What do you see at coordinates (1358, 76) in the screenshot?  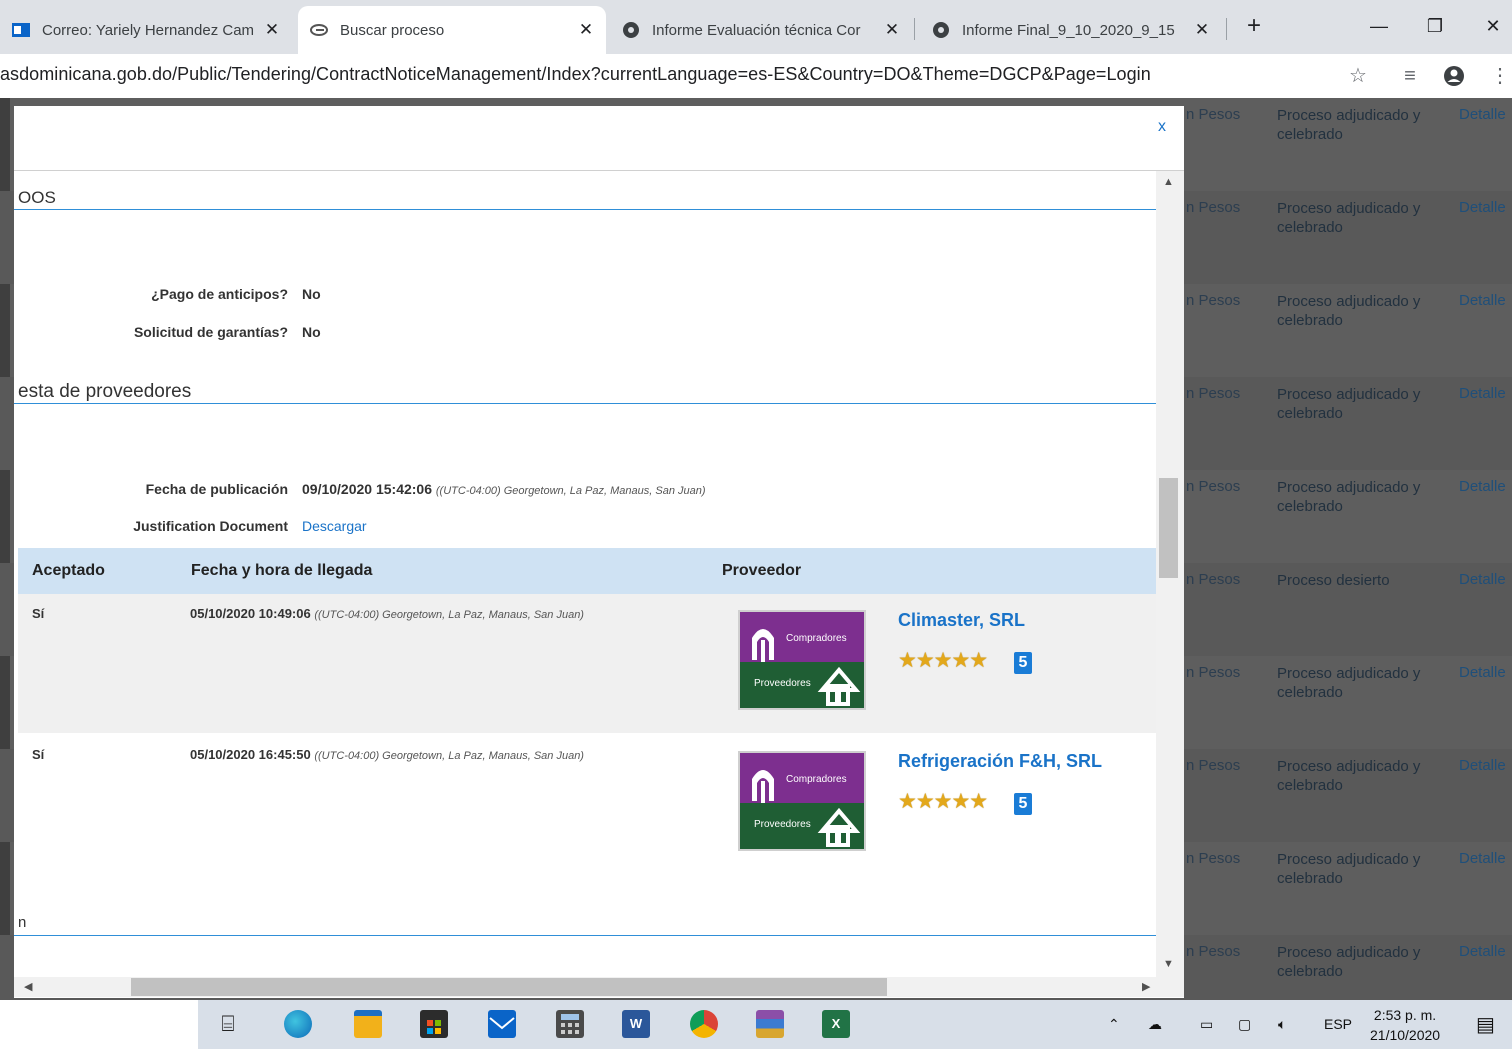 I see `star-icon: ☆` at bounding box center [1358, 76].